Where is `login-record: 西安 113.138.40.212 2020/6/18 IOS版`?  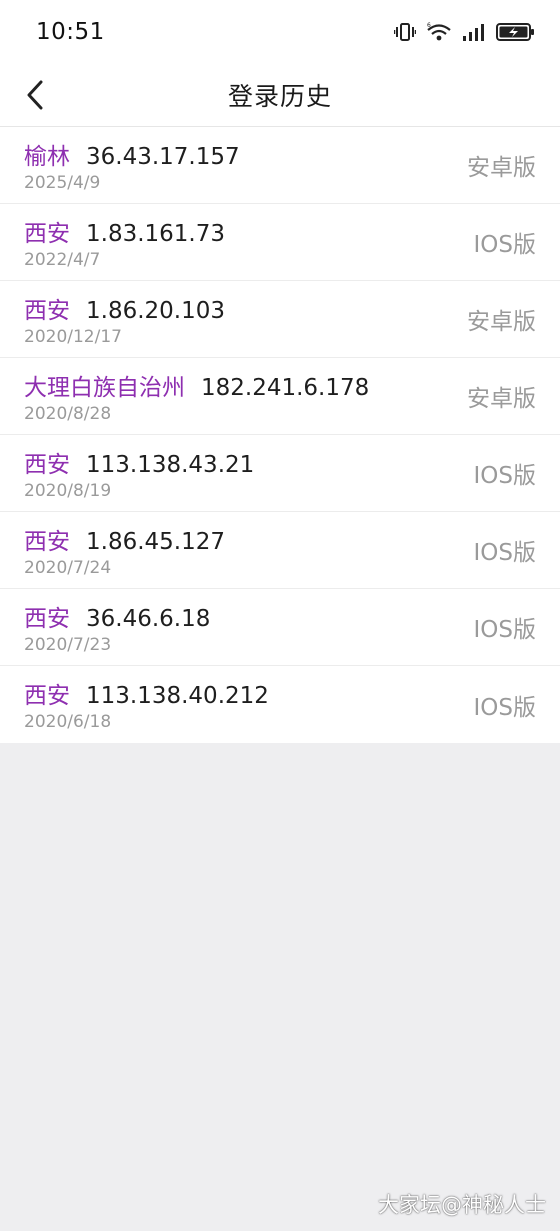
login-record: 西安 113.138.40.212 2020/6/18 IOS版 is located at coordinates (280, 704).